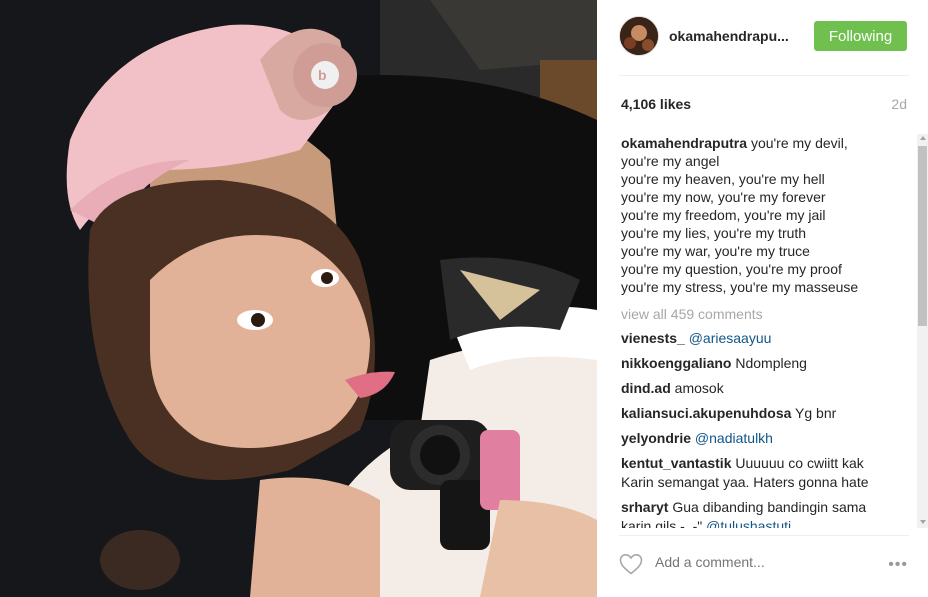 This screenshot has width=928, height=597. I want to click on caption-line: you're my freedom, you're my jail, so click(723, 215).